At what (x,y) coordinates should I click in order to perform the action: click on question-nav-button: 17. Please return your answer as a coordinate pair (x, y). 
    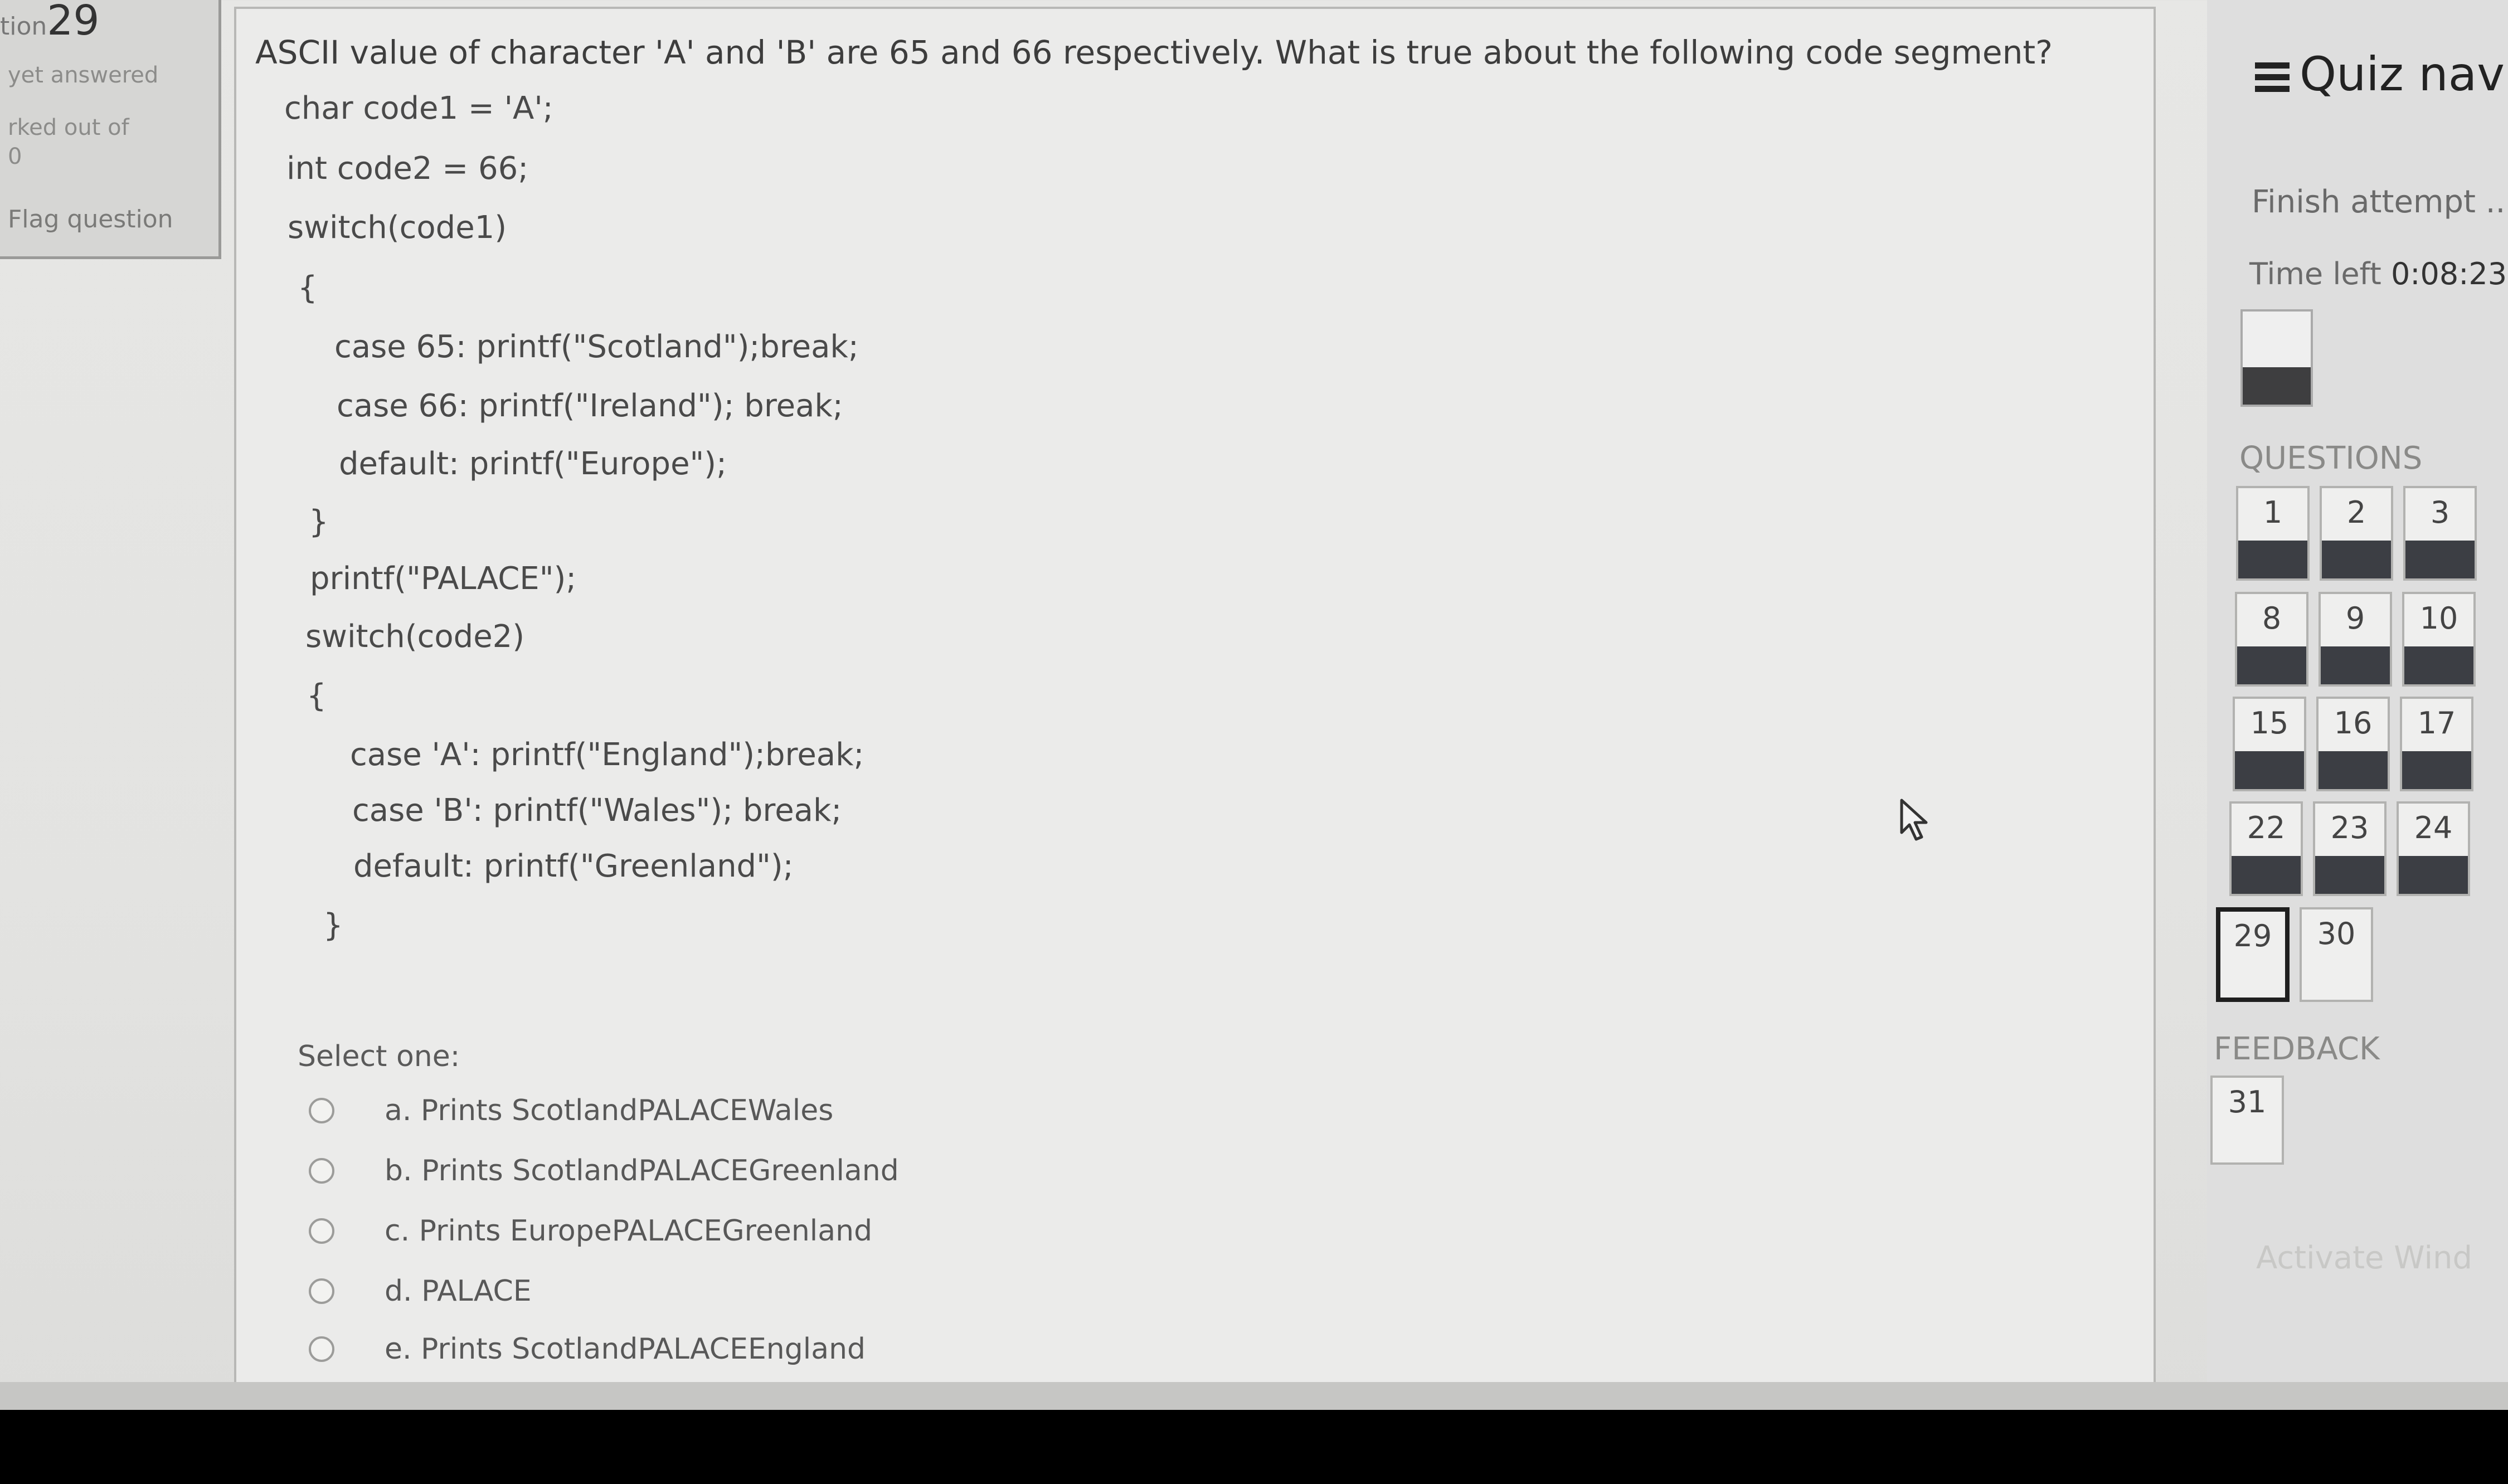
    Looking at the image, I should click on (2436, 744).